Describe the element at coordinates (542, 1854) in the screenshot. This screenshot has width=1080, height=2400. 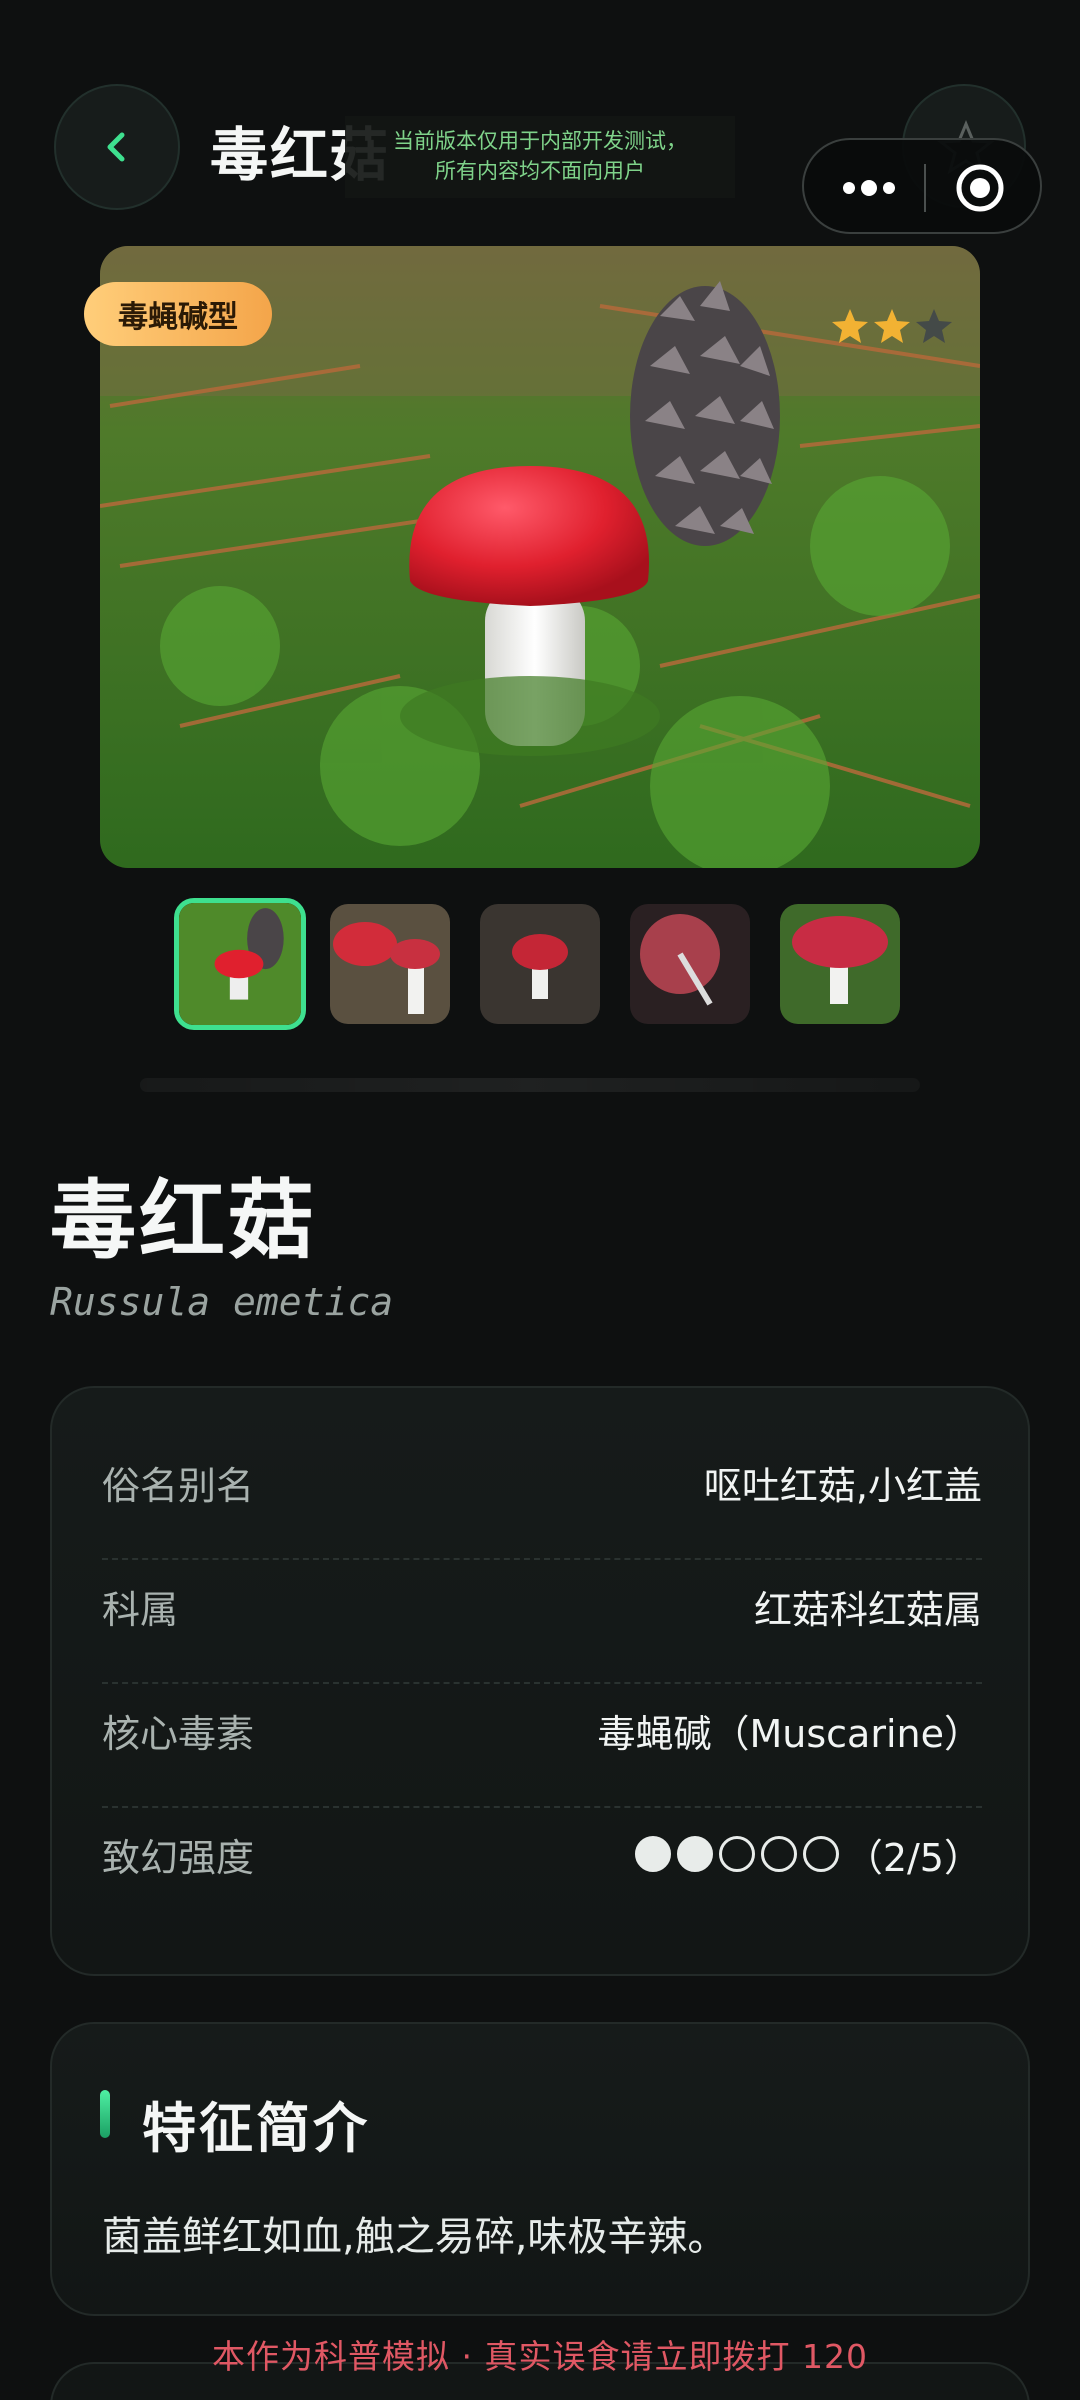
I see `info-row-hallucinogen: 致幻强度 （2/5）` at that location.